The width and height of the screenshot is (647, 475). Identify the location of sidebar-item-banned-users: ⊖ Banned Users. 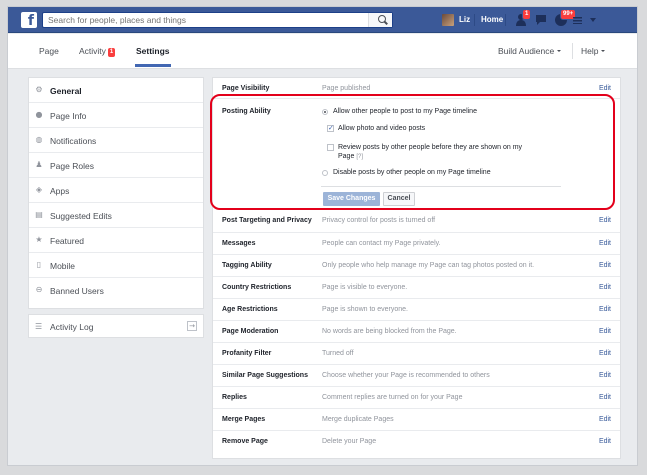
(116, 290).